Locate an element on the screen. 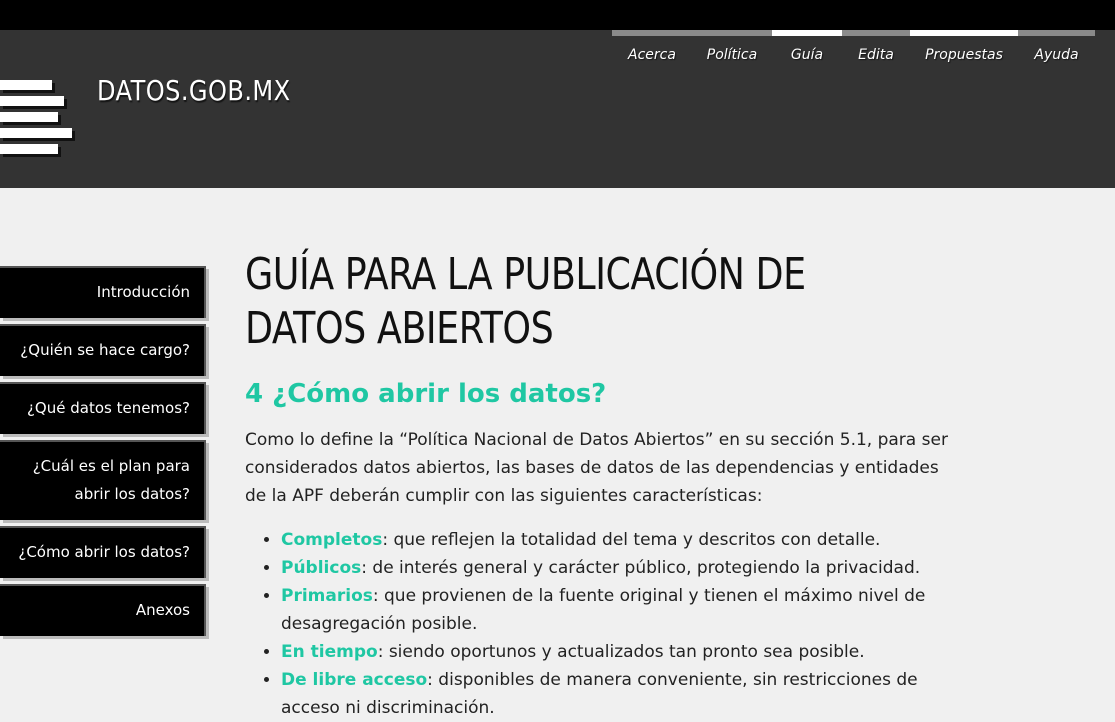 This screenshot has width=1115, height=722. sidebar-item-label: Introducción is located at coordinates (143, 292).